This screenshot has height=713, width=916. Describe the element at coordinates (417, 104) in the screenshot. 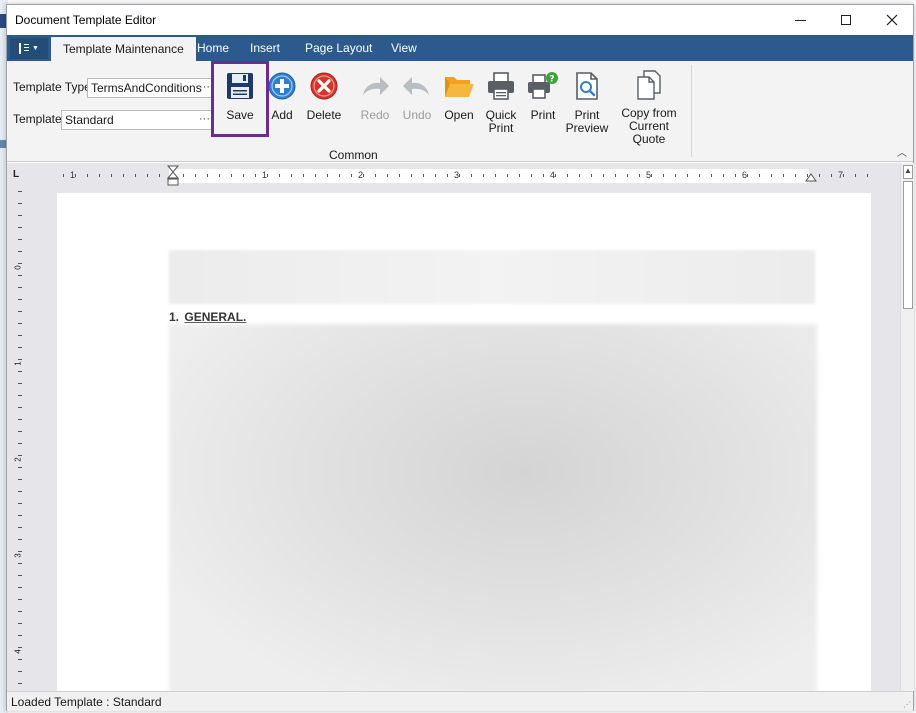

I see `undo-button: Undo` at that location.